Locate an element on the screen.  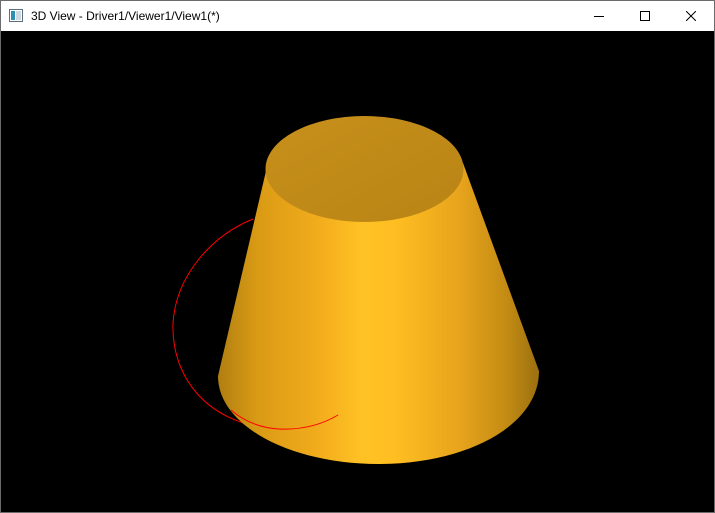
title-bar: 3D View - Driver1/Viewer1/View1(*) is located at coordinates (357, 16).